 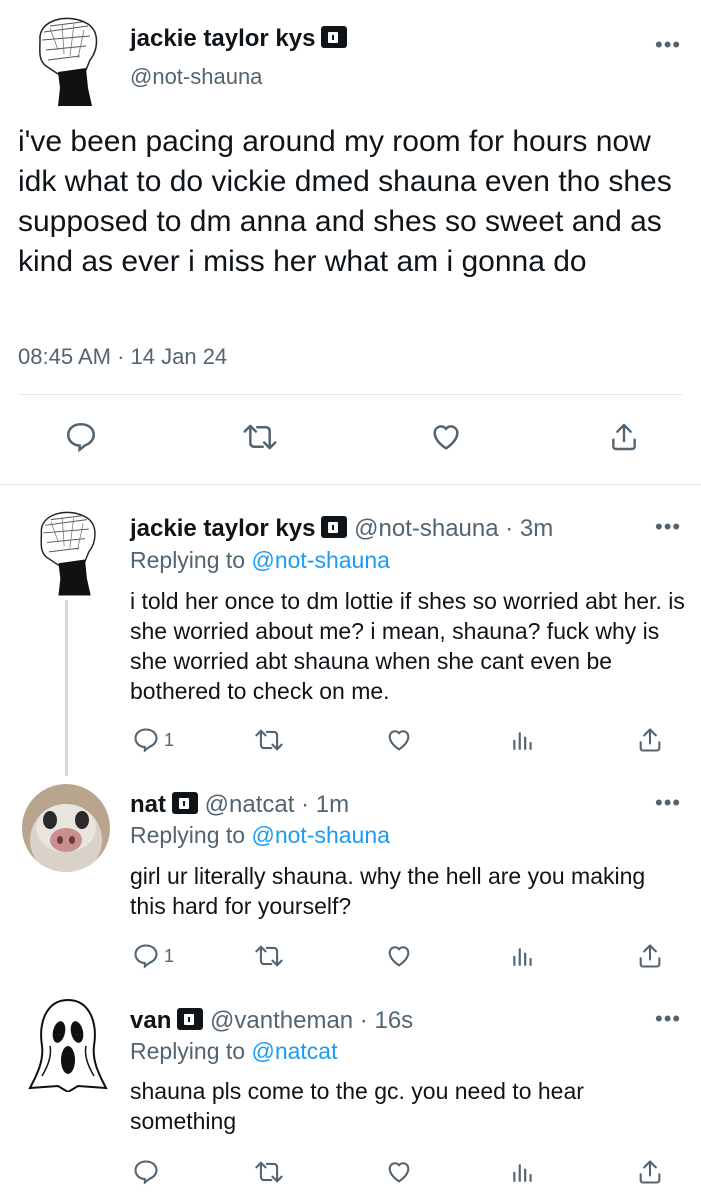 What do you see at coordinates (68, 1044) in the screenshot?
I see `avatar-van` at bounding box center [68, 1044].